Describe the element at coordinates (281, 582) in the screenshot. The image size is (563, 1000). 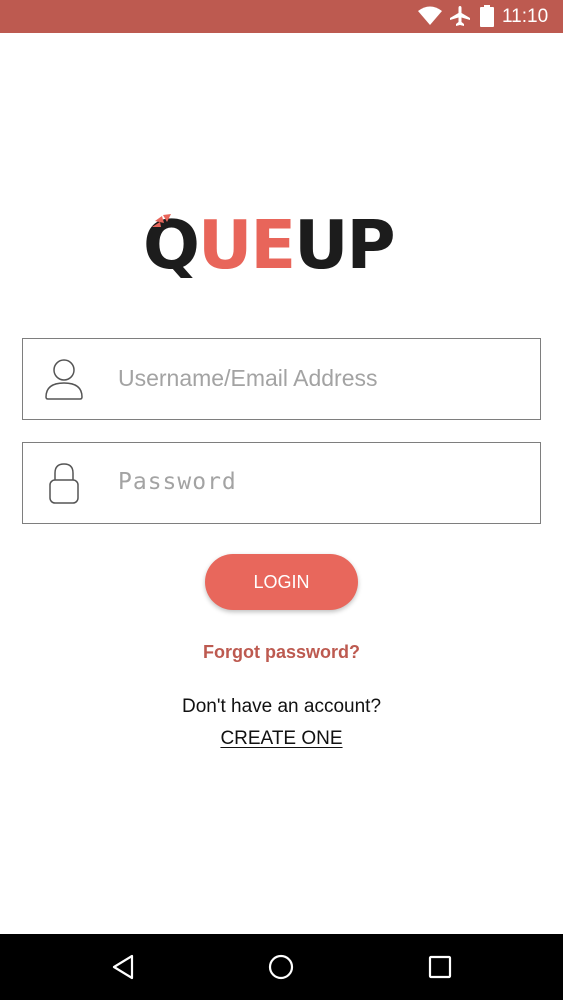
I see `login-button: LOGIN` at that location.